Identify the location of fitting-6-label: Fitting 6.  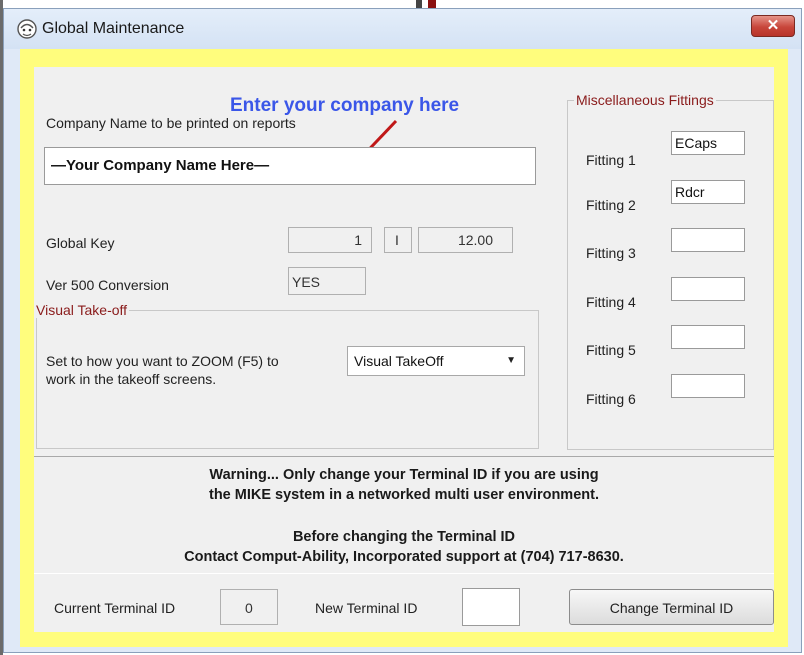
(611, 399).